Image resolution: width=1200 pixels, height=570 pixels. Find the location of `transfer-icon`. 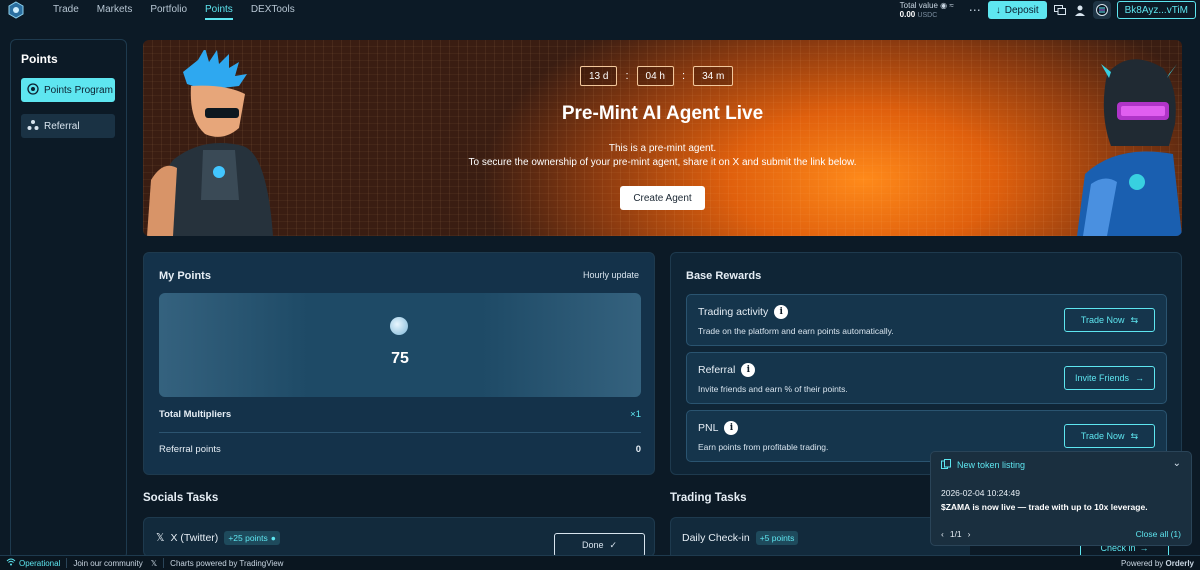

transfer-icon is located at coordinates (1060, 10).